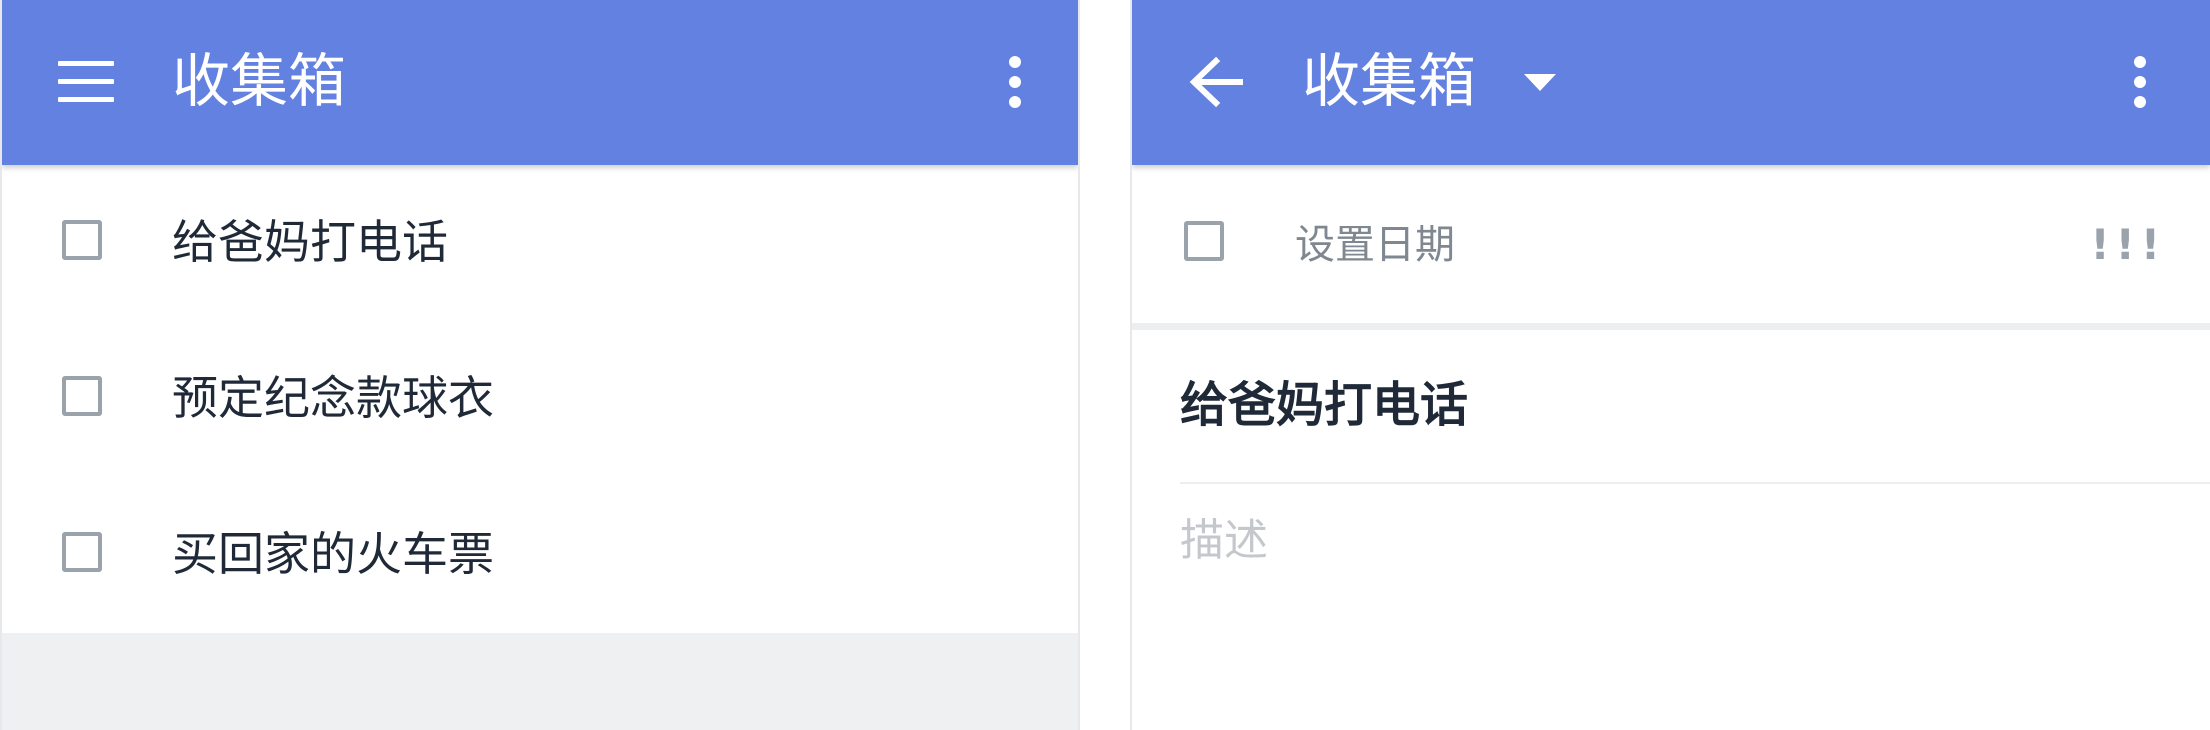 The image size is (2210, 730). I want to click on task-label: 预定纪念款球衣, so click(333, 398).